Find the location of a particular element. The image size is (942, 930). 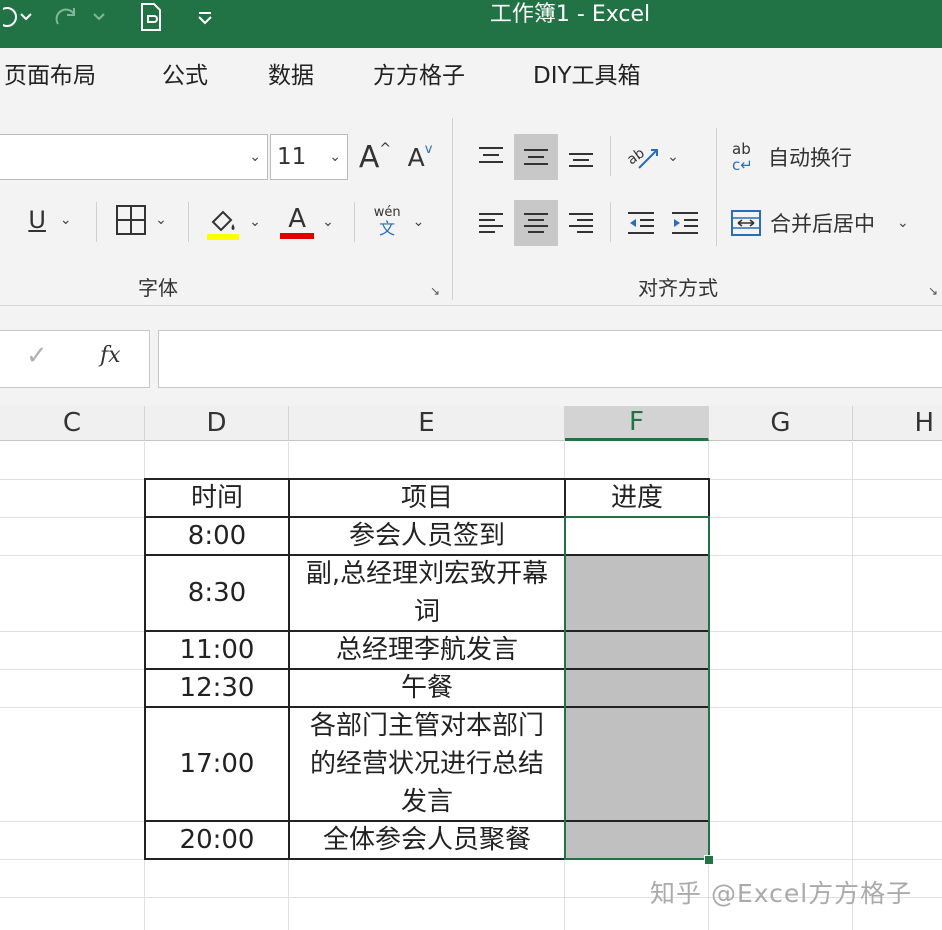

fill-color-button: ⌄ is located at coordinates (232, 222).